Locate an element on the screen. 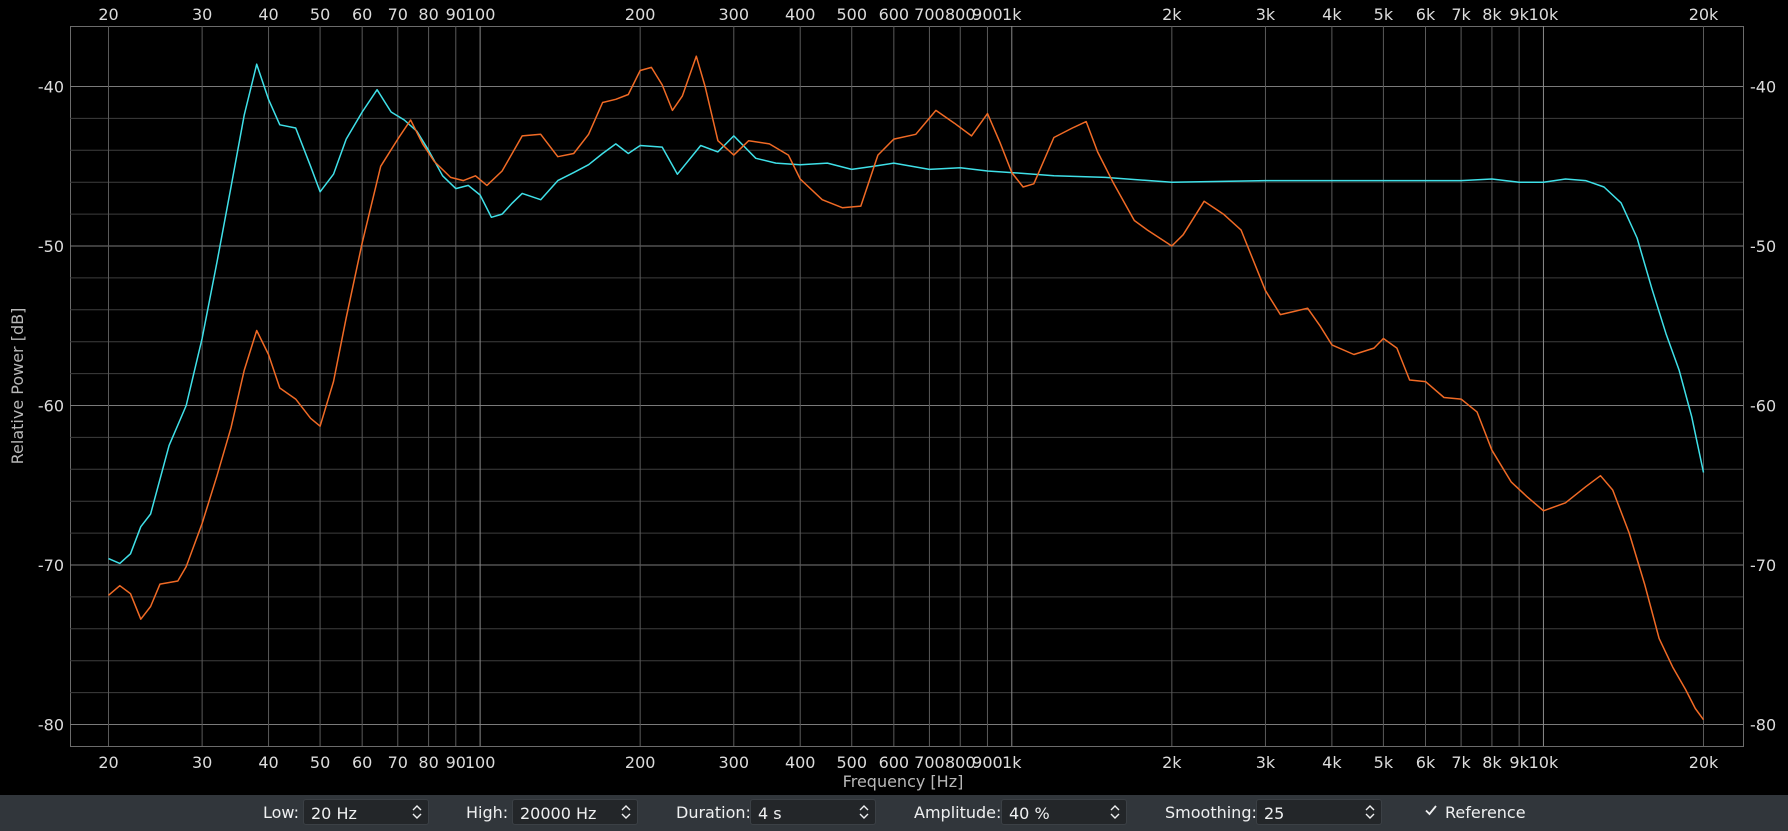  x-tick-label-top: 40 is located at coordinates (268, 14).